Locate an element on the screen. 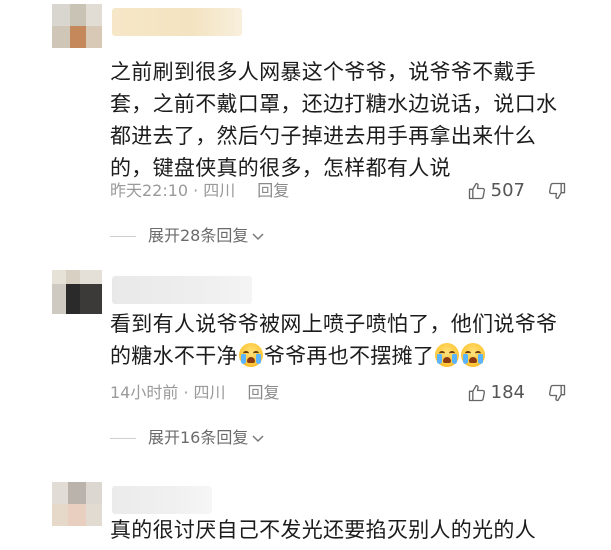 The width and height of the screenshot is (611, 550). expand-replies-button: 展开16条回复 is located at coordinates (187, 438).